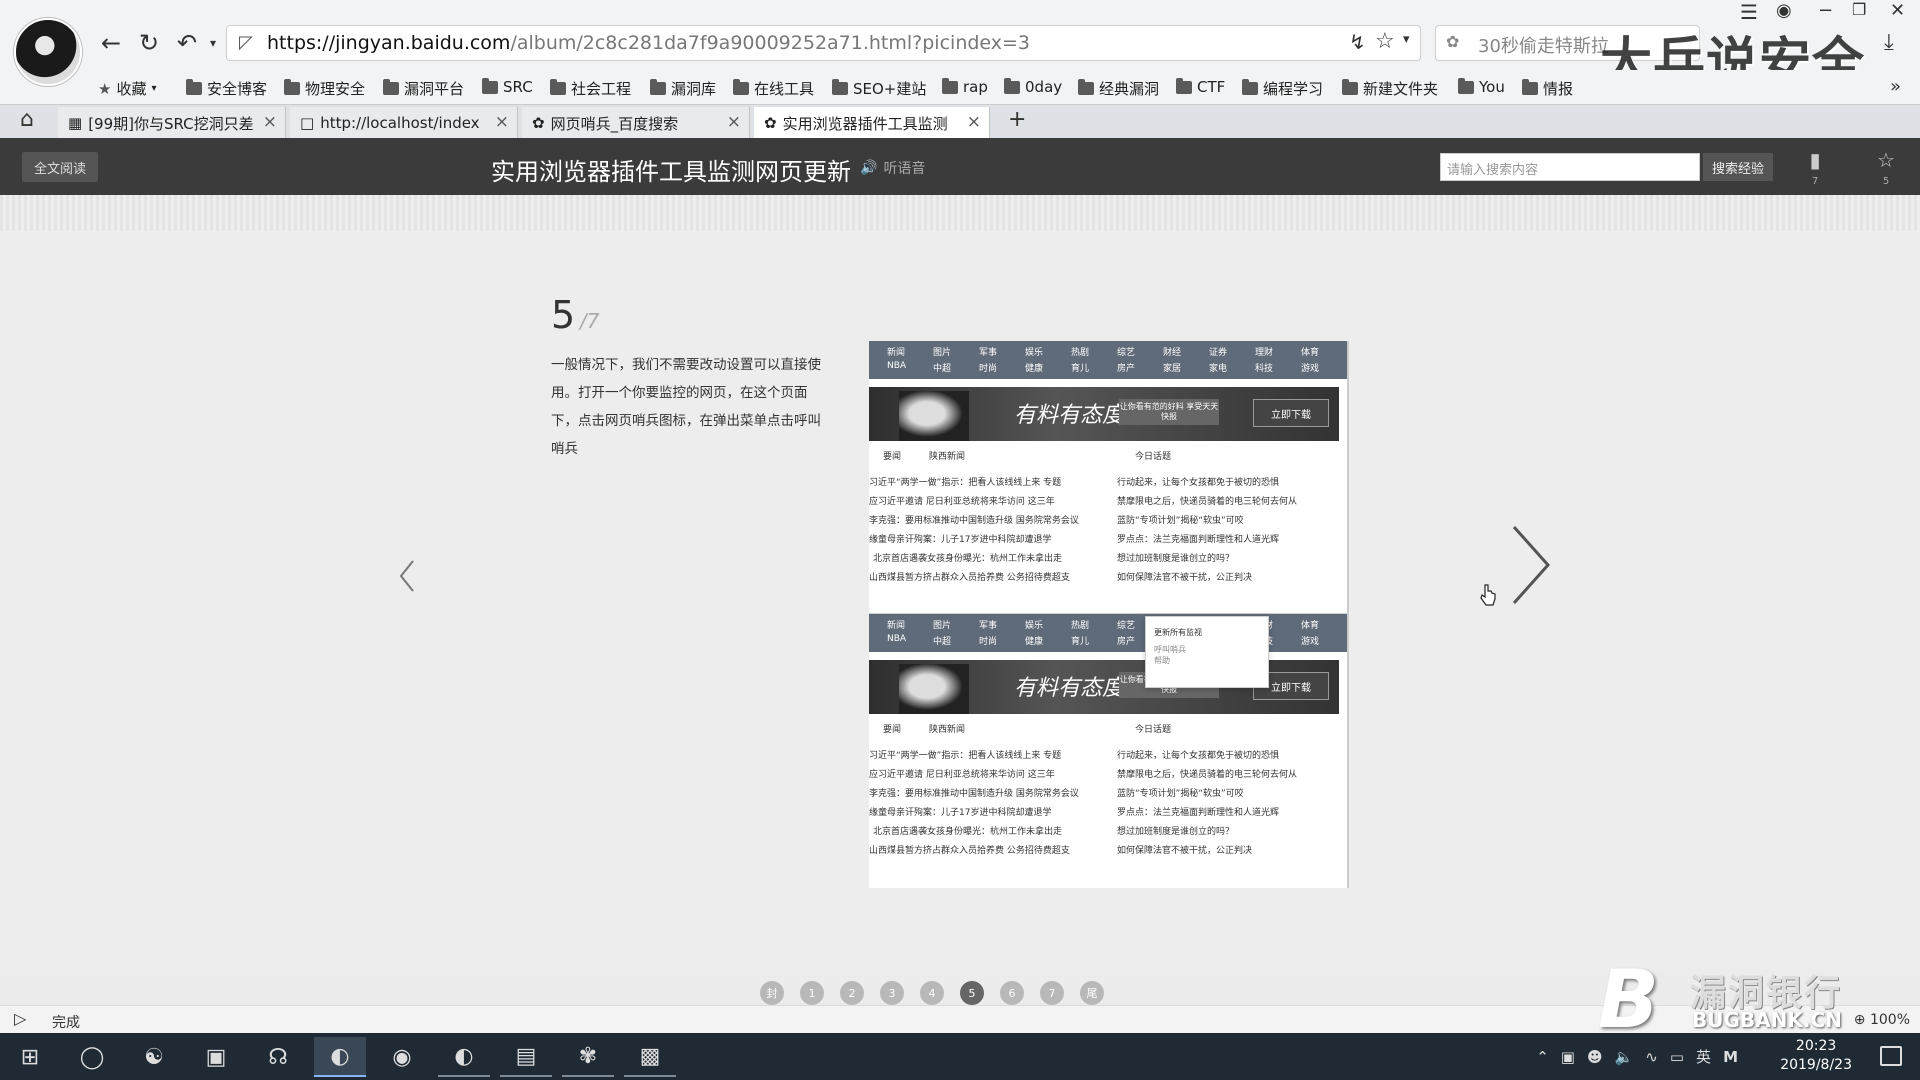 This screenshot has width=1920, height=1080. I want to click on more-bookmarks-icon: », so click(1895, 86).